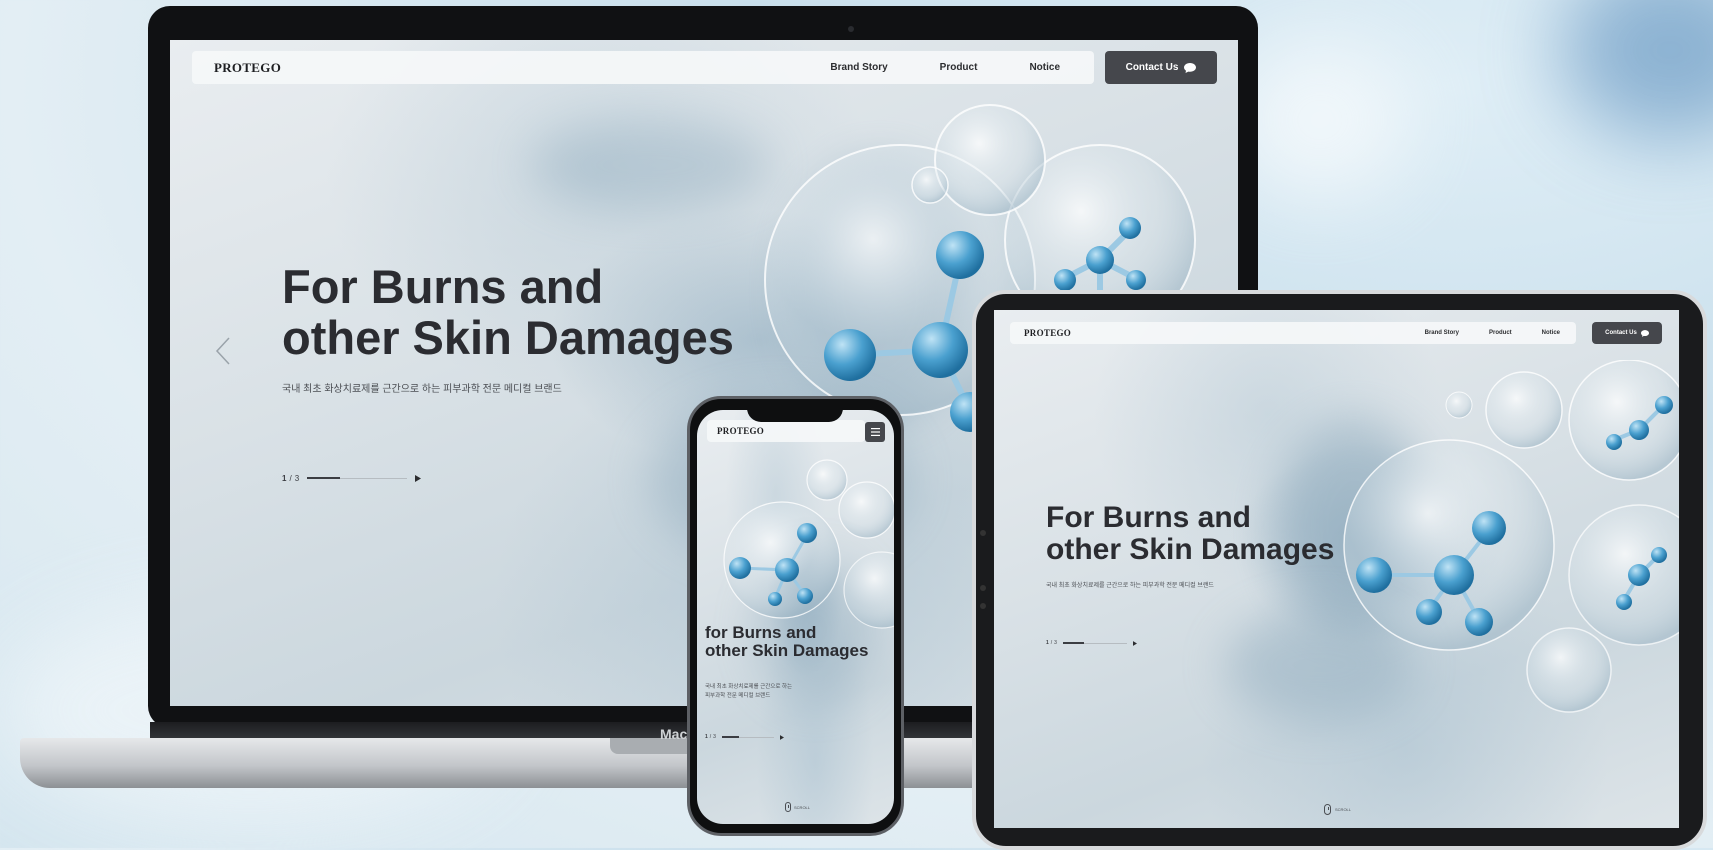 The height and width of the screenshot is (850, 1713). Describe the element at coordinates (223, 351) in the screenshot. I see `chevron-left-icon` at that location.